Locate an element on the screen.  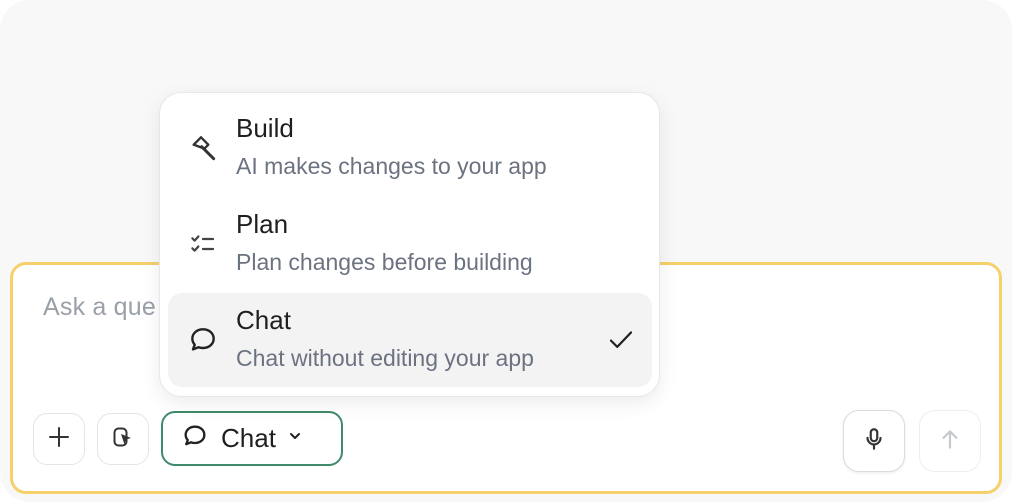
visual-edit-button is located at coordinates (123, 439).